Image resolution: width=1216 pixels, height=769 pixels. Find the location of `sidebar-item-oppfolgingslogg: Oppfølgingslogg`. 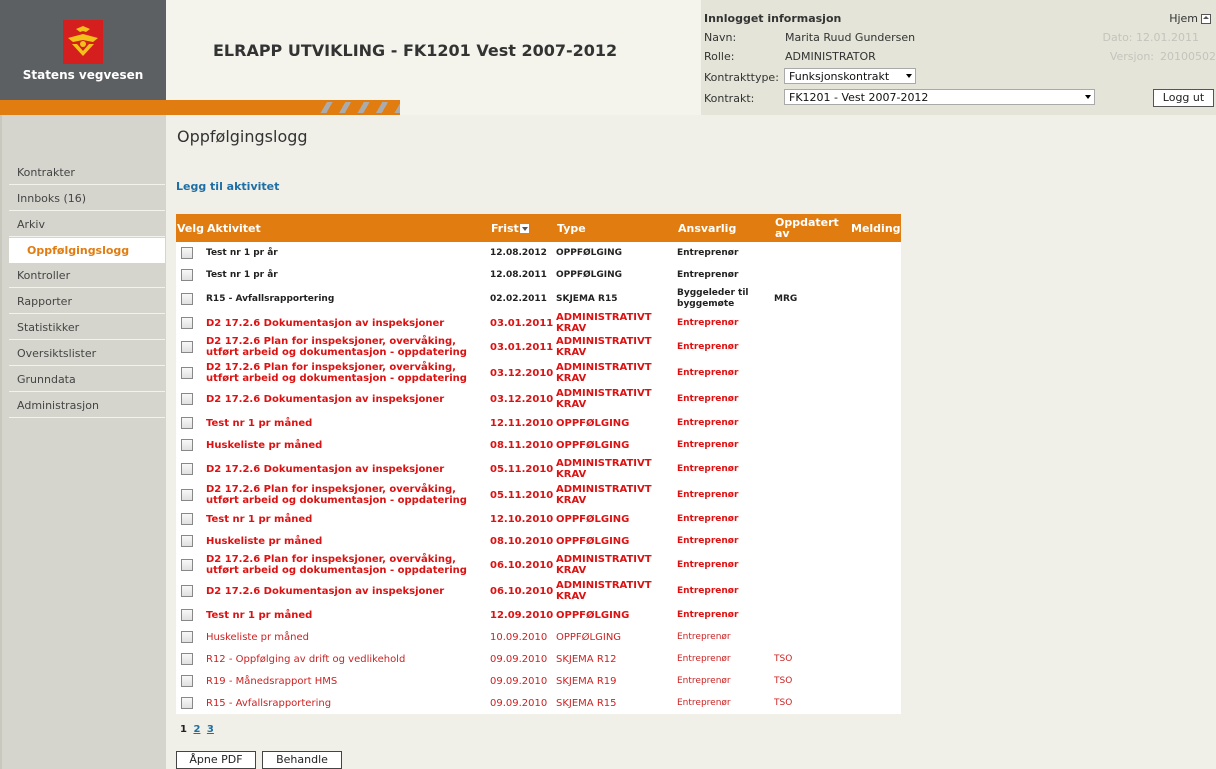

sidebar-item-oppfolgingslogg: Oppfølgingslogg is located at coordinates (87, 250).